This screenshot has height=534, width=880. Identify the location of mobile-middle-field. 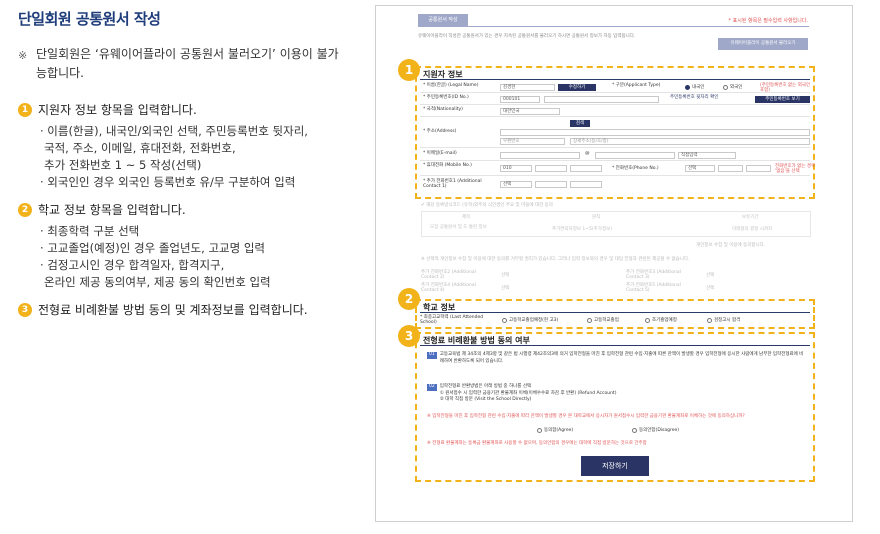
(551, 168).